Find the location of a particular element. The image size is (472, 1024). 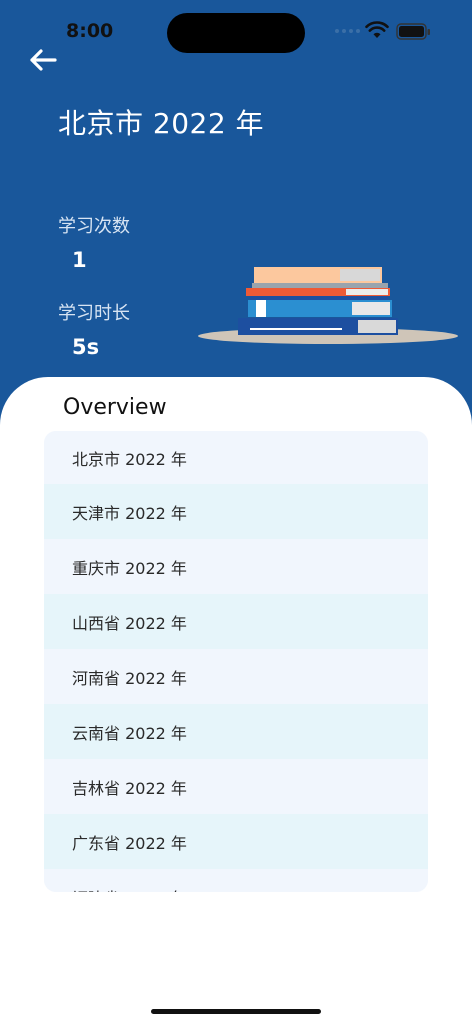

page-title: 北京市 2022 年 is located at coordinates (161, 123).